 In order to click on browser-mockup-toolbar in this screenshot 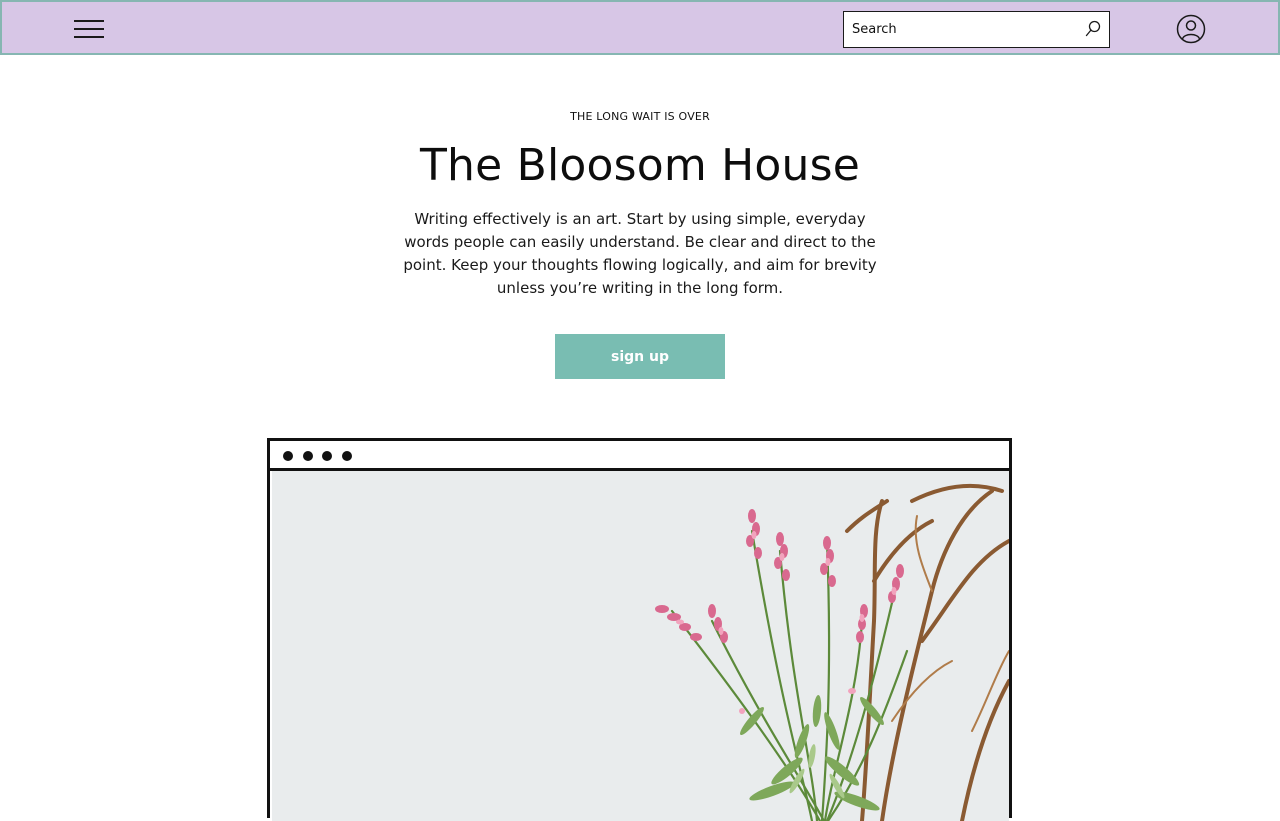, I will do `click(639, 456)`.